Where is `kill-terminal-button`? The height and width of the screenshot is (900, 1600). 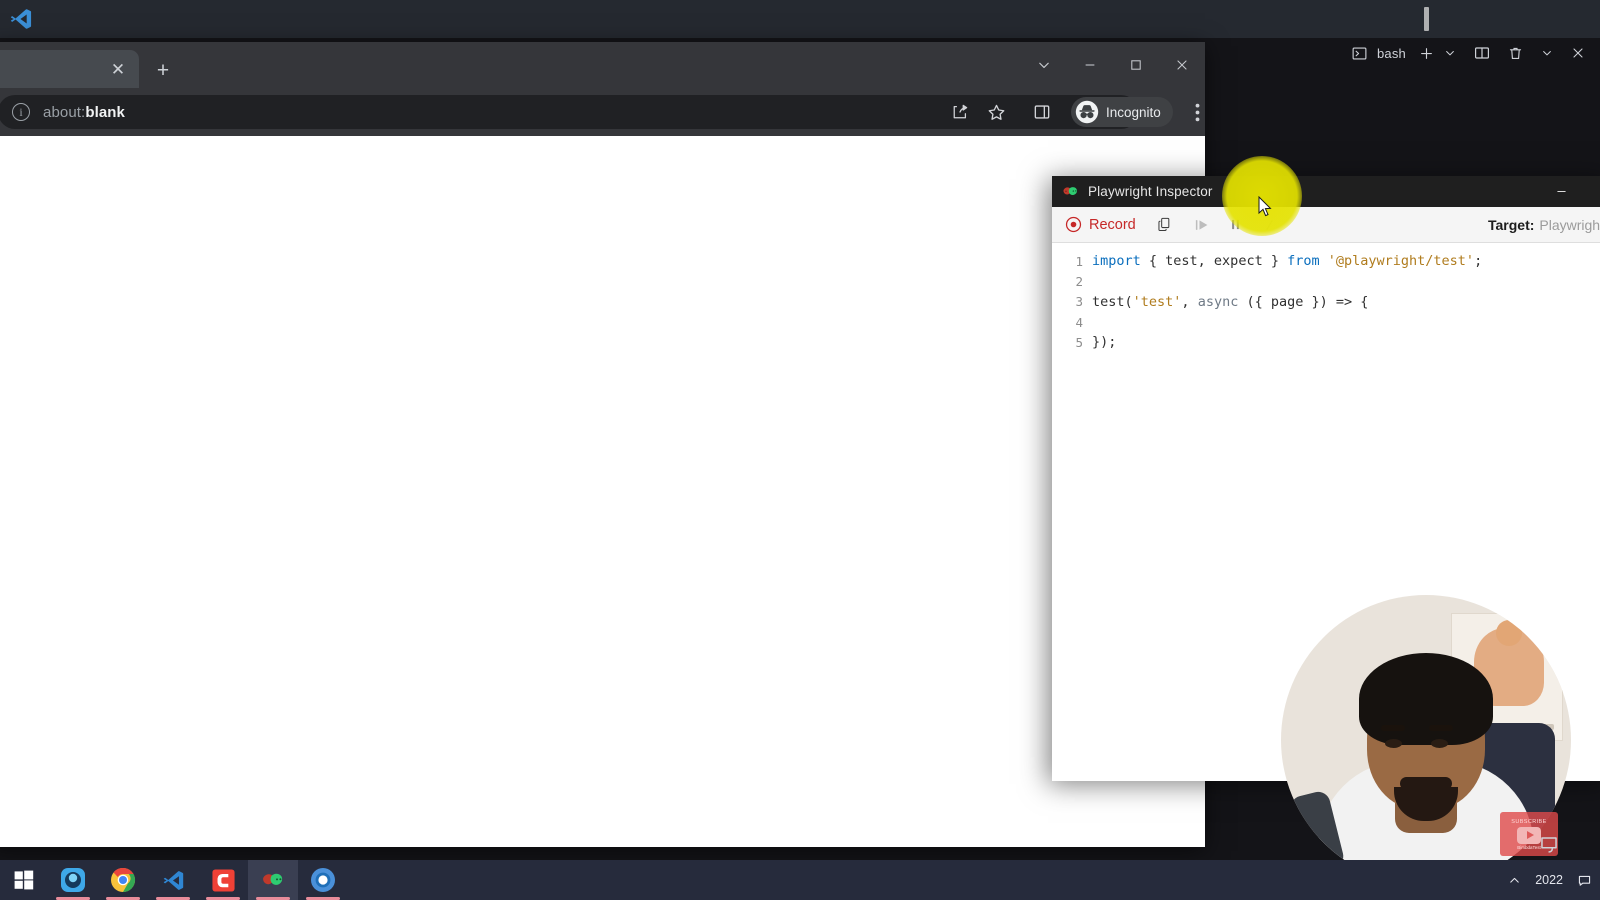 kill-terminal-button is located at coordinates (1515, 53).